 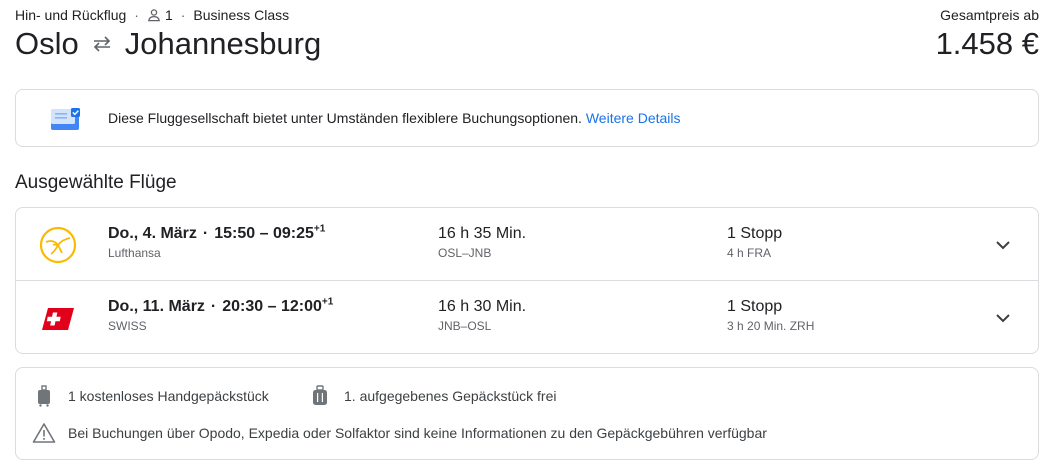 I want to click on more-details-link: Weitere Details, so click(x=633, y=118).